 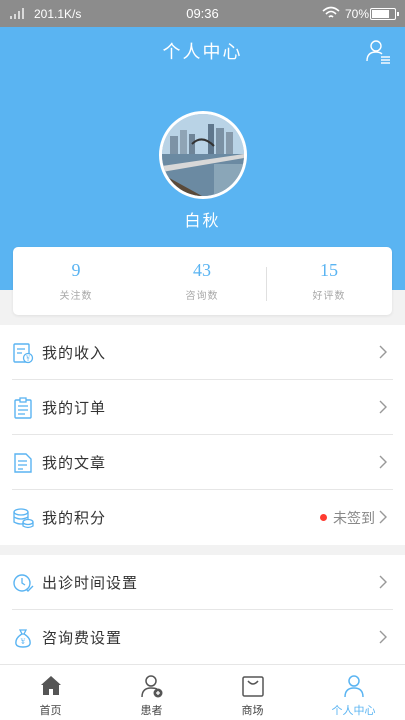 I want to click on bottom-tab-bar: 首页 患者 商场 个人中心, so click(x=202, y=692).